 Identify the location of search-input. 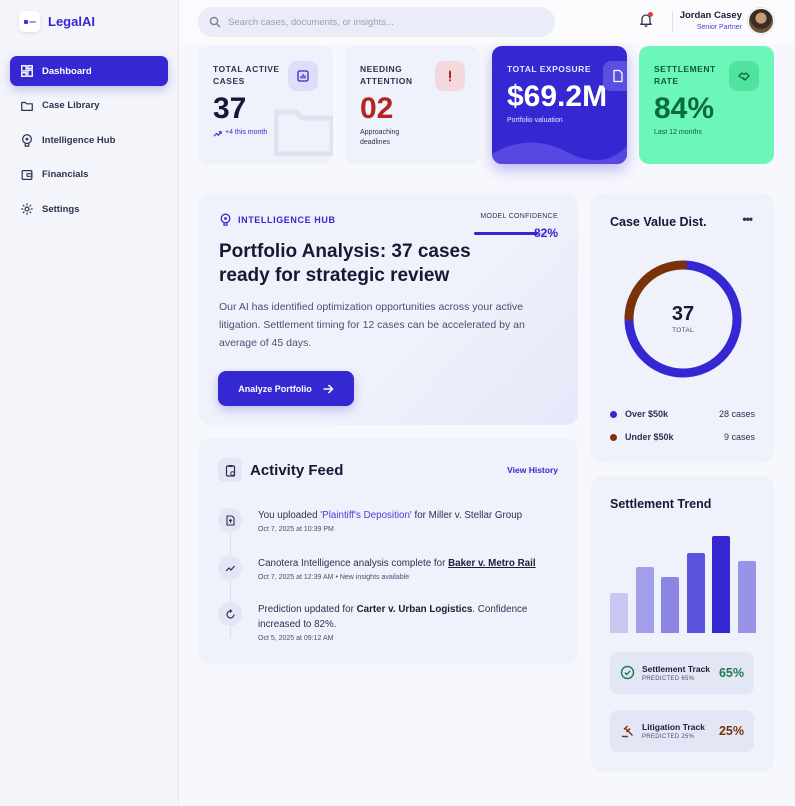
(378, 22).